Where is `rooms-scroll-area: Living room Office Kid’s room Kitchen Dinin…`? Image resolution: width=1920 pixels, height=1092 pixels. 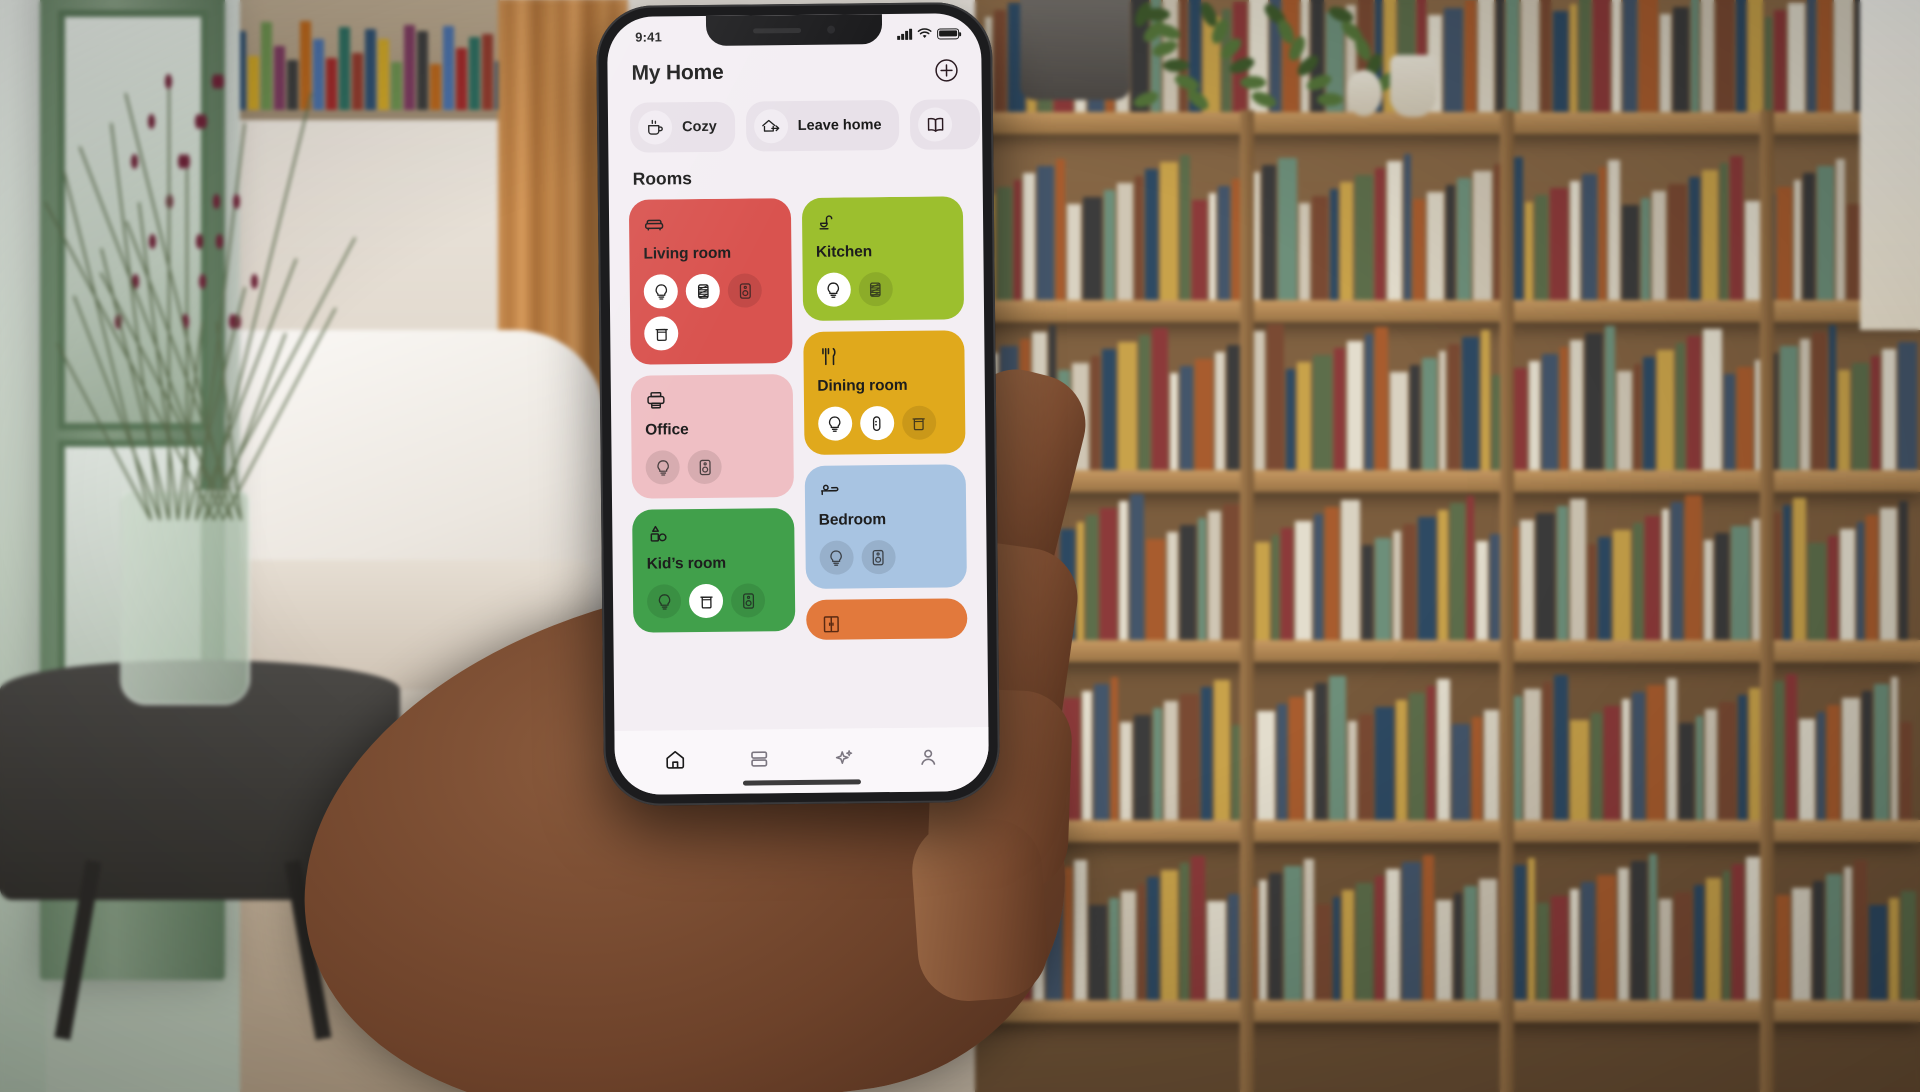 rooms-scroll-area: Living room Office Kid’s room Kitchen Dinin… is located at coordinates (799, 463).